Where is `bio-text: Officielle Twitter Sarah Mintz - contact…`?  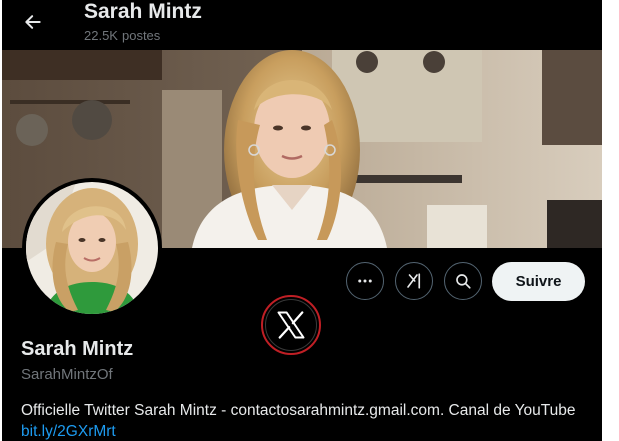
bio-text: Officielle Twitter Sarah Mintz - contact… is located at coordinates (298, 410).